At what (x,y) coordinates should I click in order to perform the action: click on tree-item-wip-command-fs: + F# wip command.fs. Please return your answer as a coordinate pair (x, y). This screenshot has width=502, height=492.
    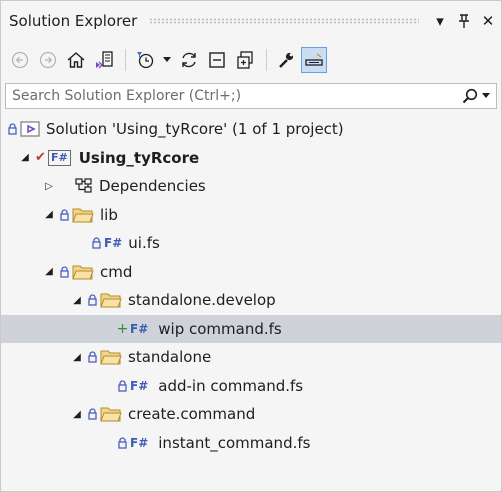
    Looking at the image, I should click on (251, 328).